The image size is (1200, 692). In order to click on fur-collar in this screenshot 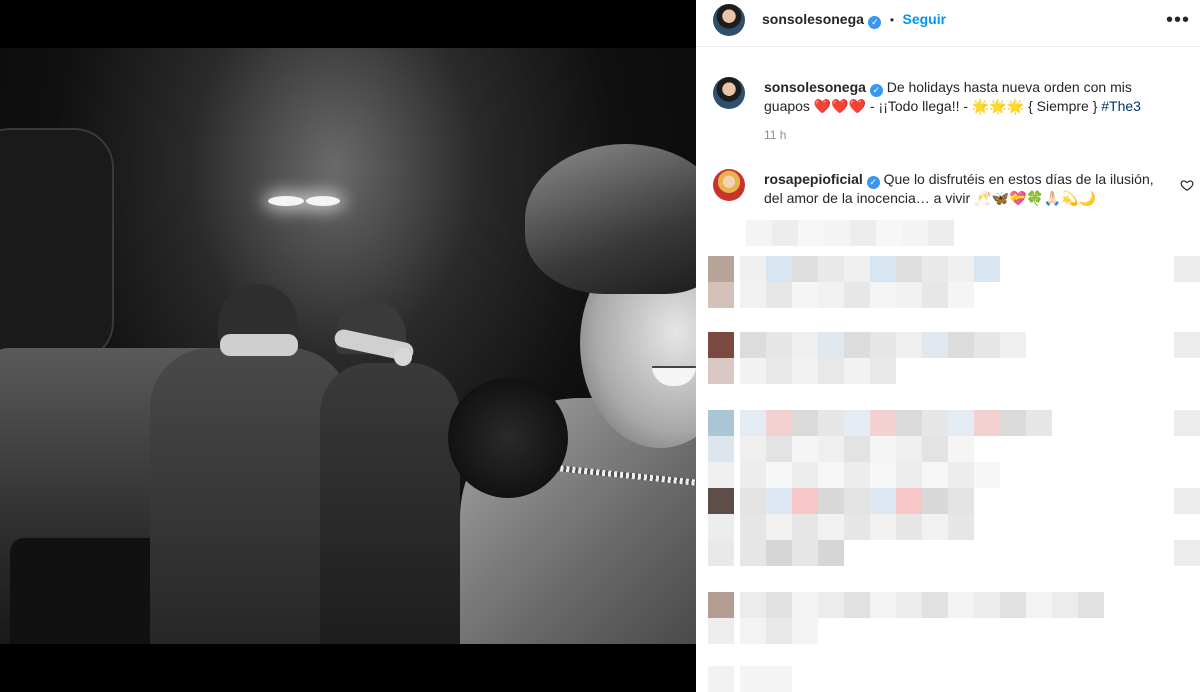, I will do `click(508, 438)`.